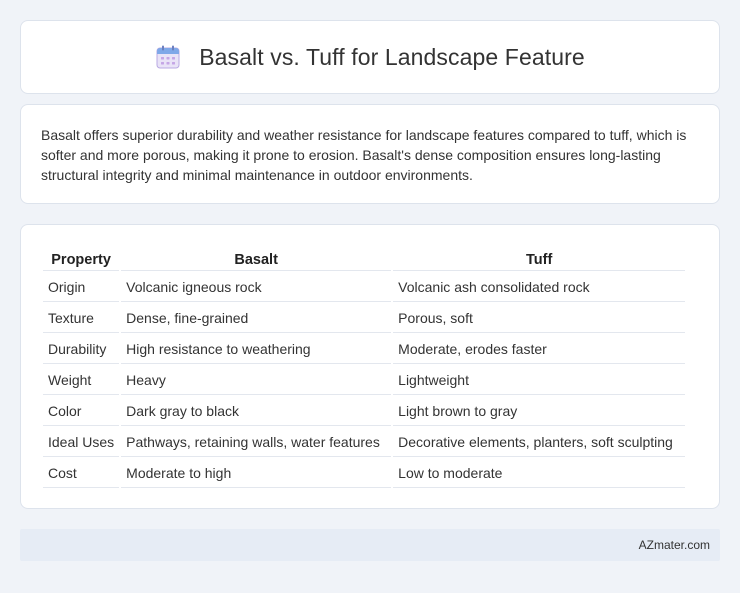 The image size is (740, 593). Describe the element at coordinates (539, 380) in the screenshot. I see `tuff-cell: Lightweight` at that location.